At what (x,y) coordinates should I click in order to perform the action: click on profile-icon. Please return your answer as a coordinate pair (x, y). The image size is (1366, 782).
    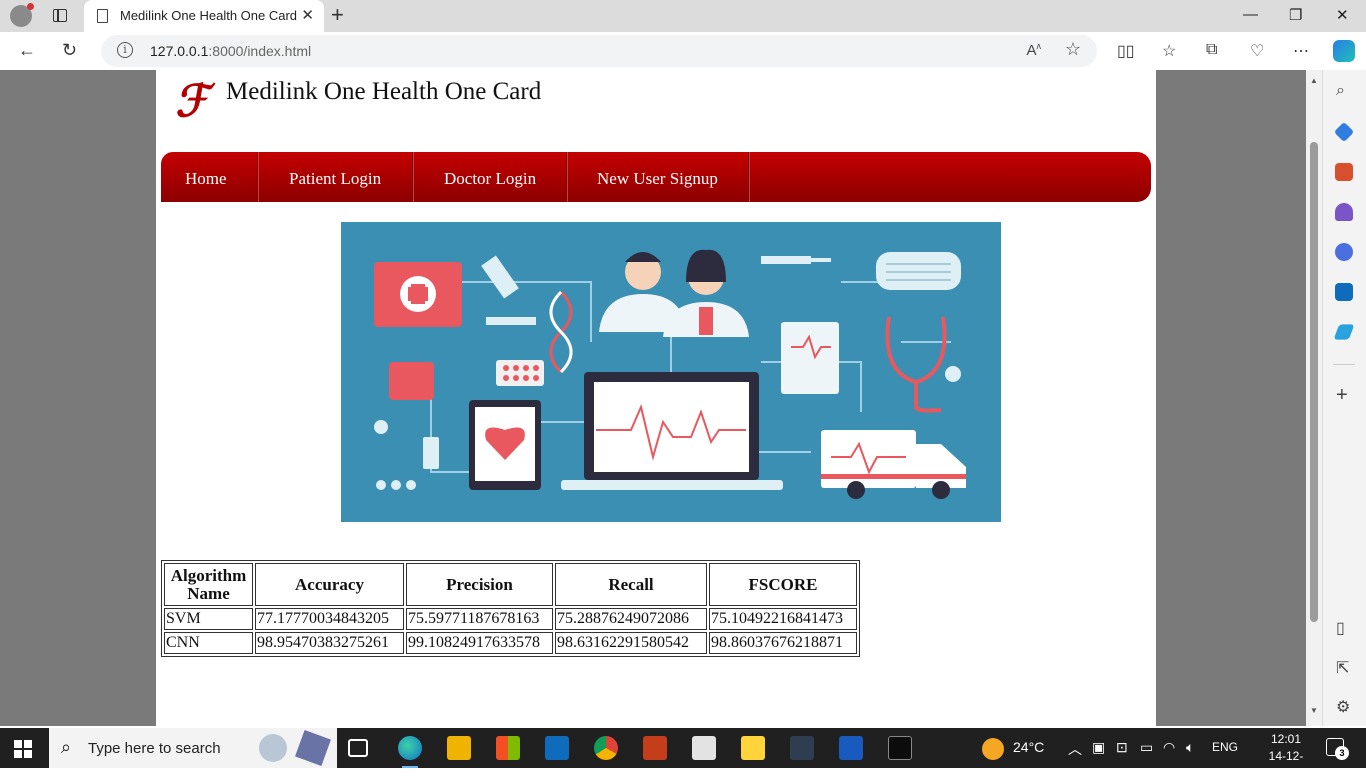
    Looking at the image, I should click on (22, 15).